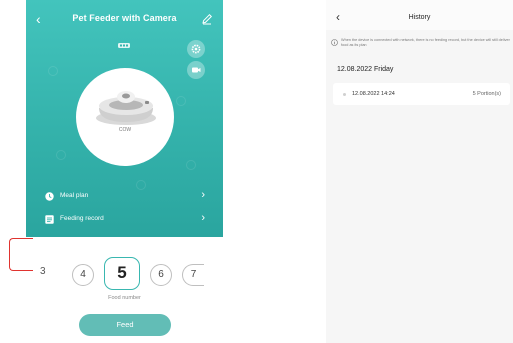  What do you see at coordinates (82, 218) in the screenshot?
I see `feeding-record-label: Feeding record` at bounding box center [82, 218].